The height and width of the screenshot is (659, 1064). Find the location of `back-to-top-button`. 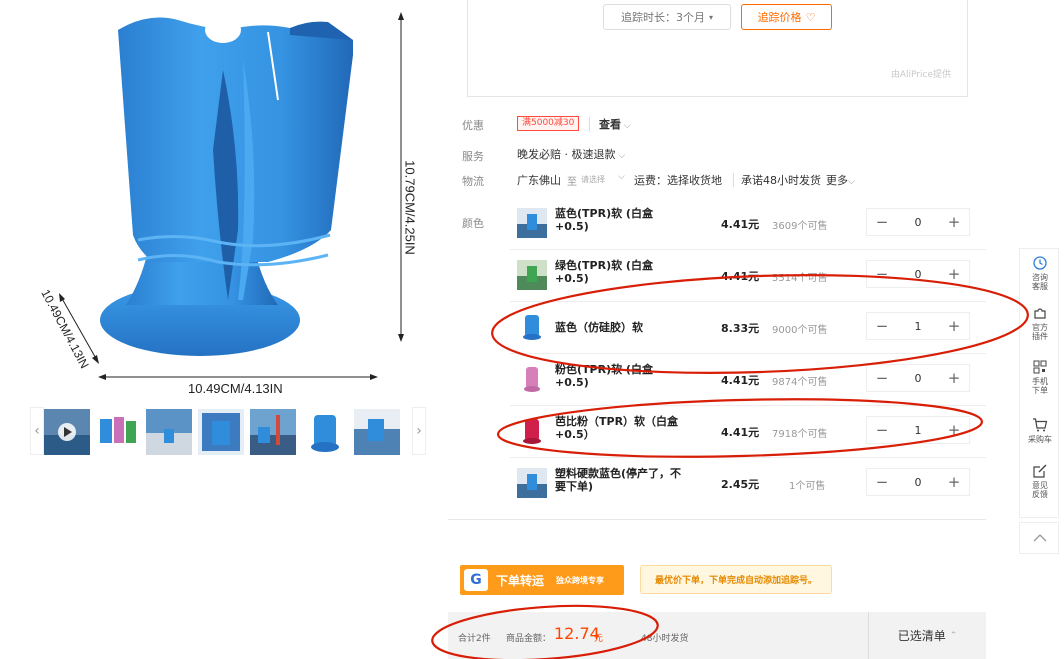

back-to-top-button is located at coordinates (1039, 538).